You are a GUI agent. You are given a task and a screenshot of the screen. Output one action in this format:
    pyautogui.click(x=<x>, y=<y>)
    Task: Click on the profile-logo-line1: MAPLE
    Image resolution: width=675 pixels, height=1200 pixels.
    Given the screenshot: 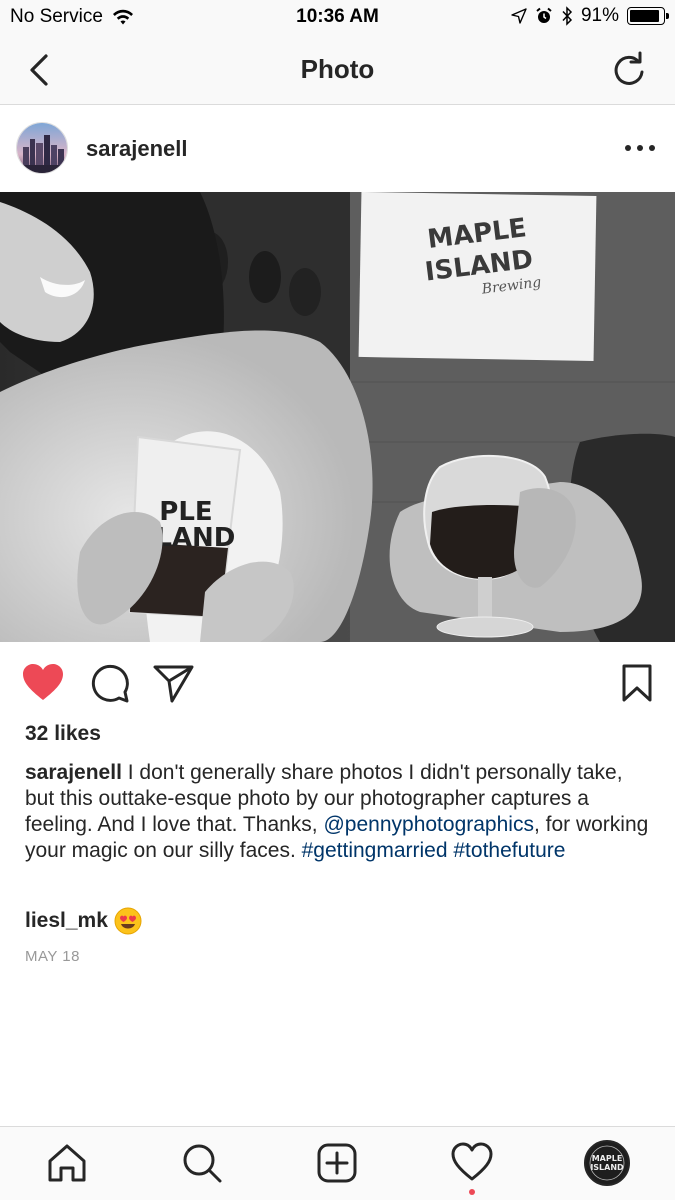 What is the action you would take?
    pyautogui.click(x=607, y=1158)
    